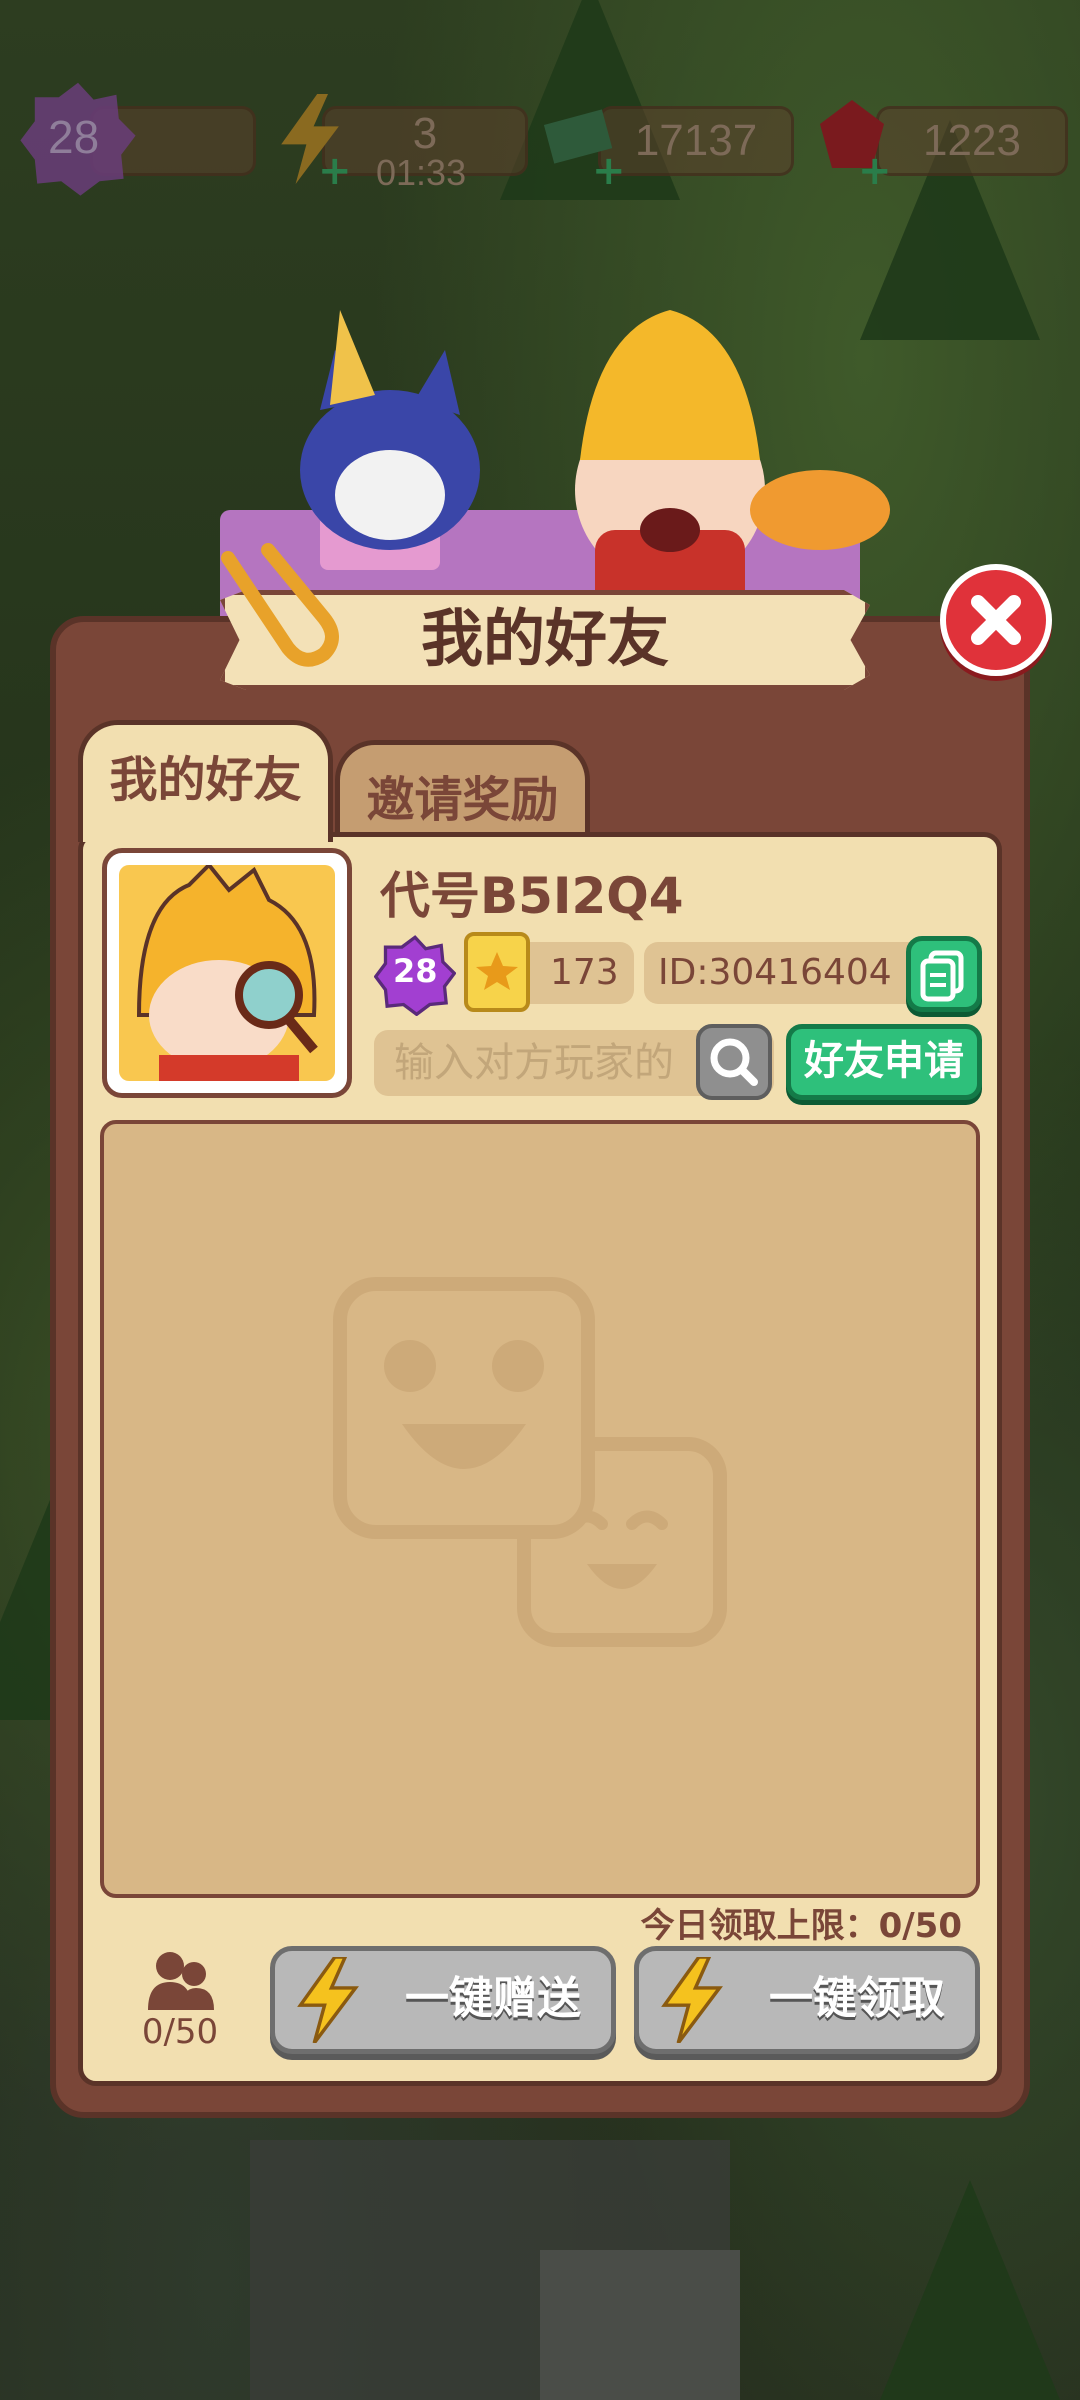 The height and width of the screenshot is (2400, 1080). I want to click on tab-label: 邀请奖励, so click(462, 800).